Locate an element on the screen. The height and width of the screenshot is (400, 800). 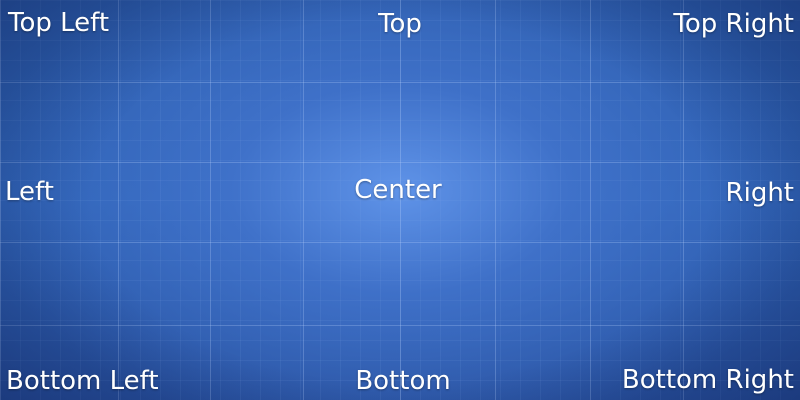
label-bottom-left: Bottom Left is located at coordinates (82, 381).